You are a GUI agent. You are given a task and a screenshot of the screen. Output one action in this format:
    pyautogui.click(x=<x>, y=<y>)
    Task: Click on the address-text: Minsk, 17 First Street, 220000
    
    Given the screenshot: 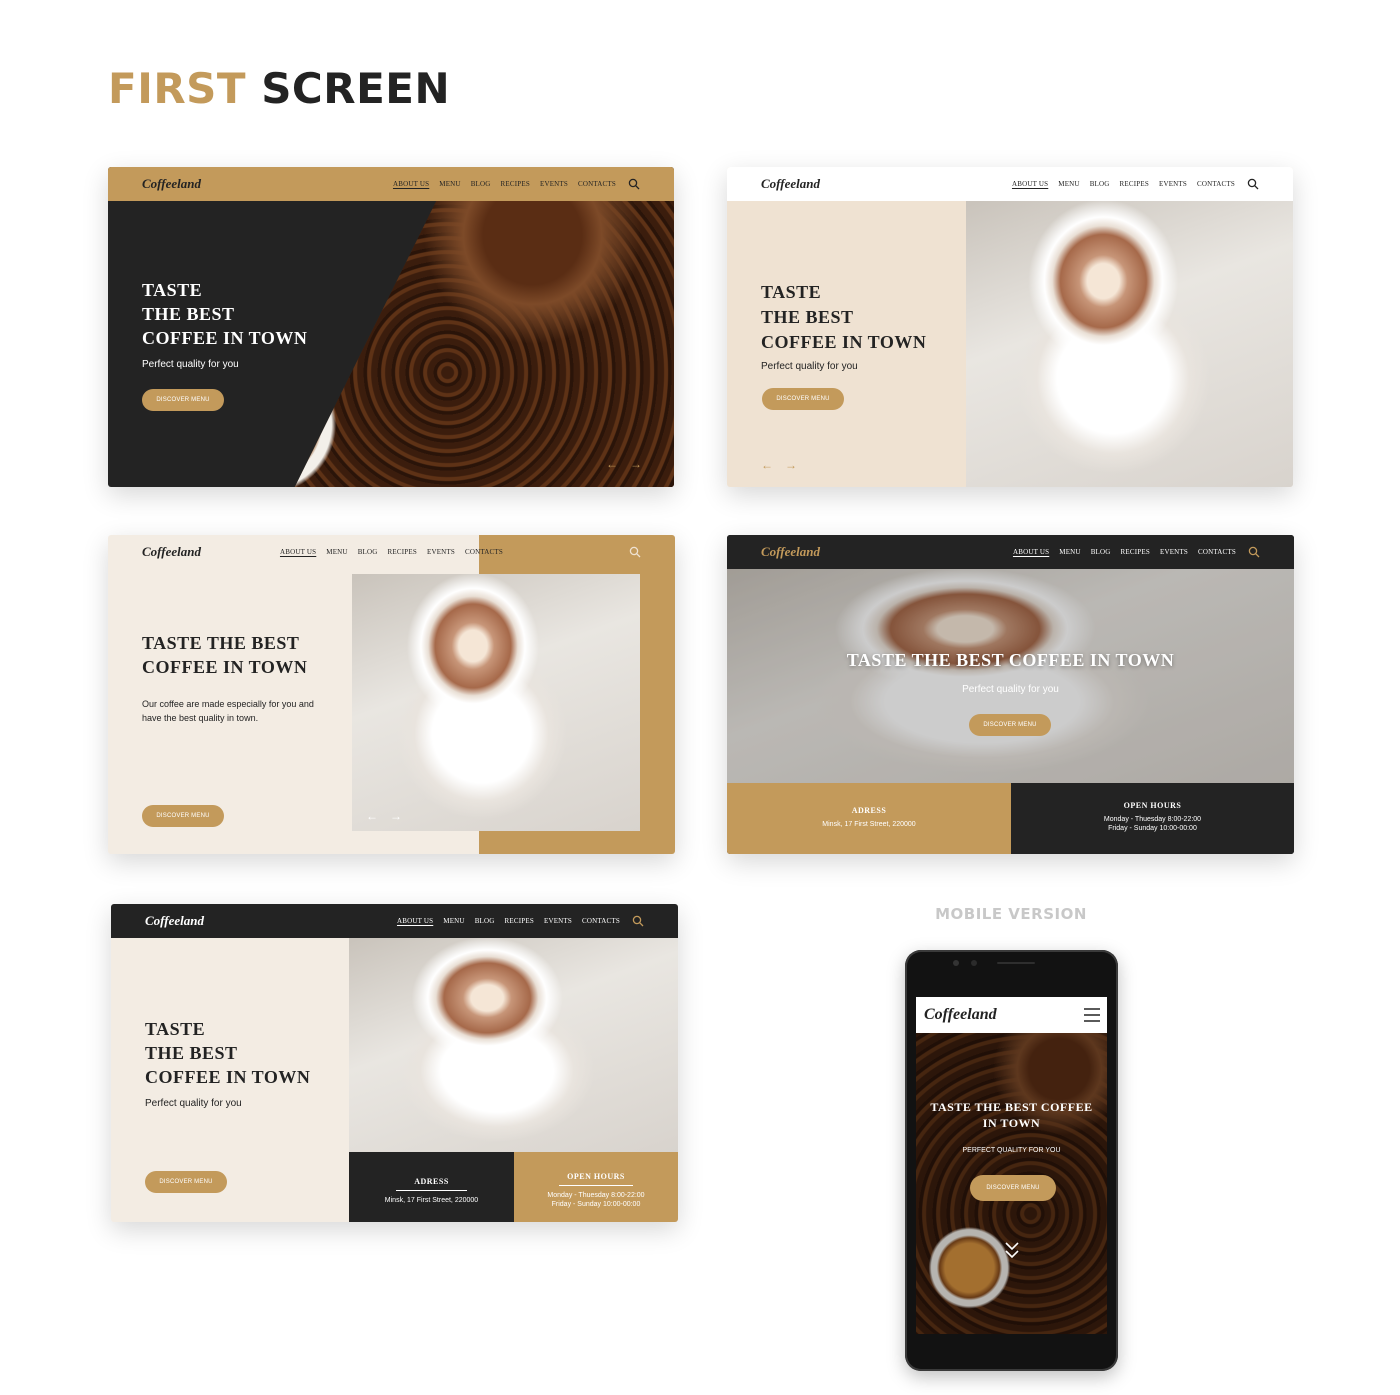 What is the action you would take?
    pyautogui.click(x=431, y=1200)
    